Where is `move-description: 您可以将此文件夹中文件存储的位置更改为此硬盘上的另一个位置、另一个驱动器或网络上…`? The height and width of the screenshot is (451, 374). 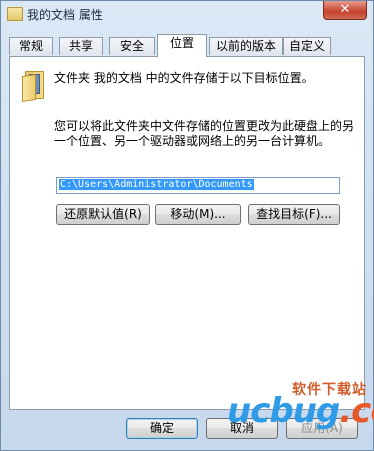 move-description: 您可以将此文件夹中文件存储的位置更改为此硬盘上的另一个位置、另一个驱动器或网络上… is located at coordinates (204, 133).